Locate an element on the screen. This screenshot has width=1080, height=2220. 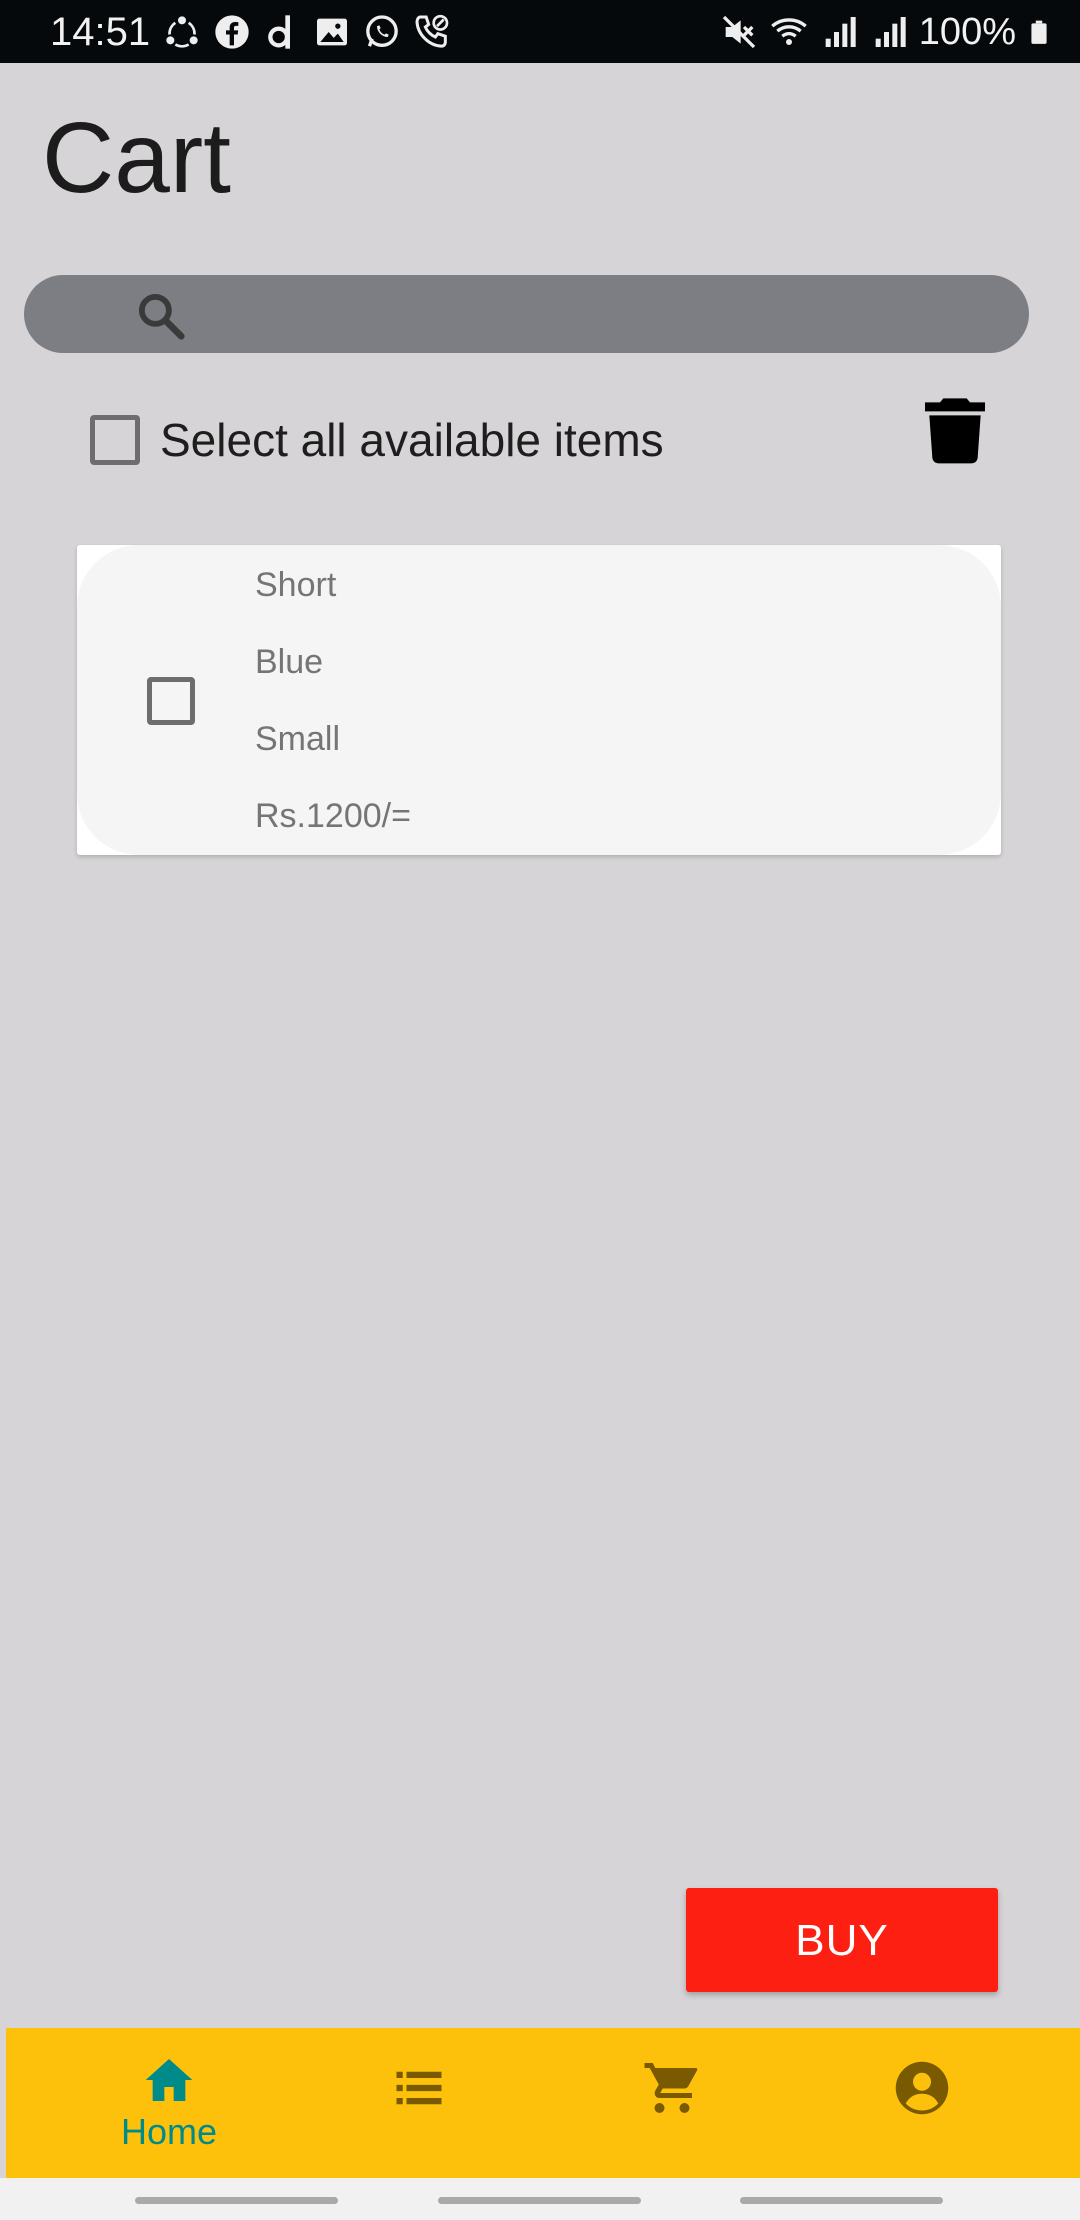
nav-item-cart is located at coordinates (672, 2103).